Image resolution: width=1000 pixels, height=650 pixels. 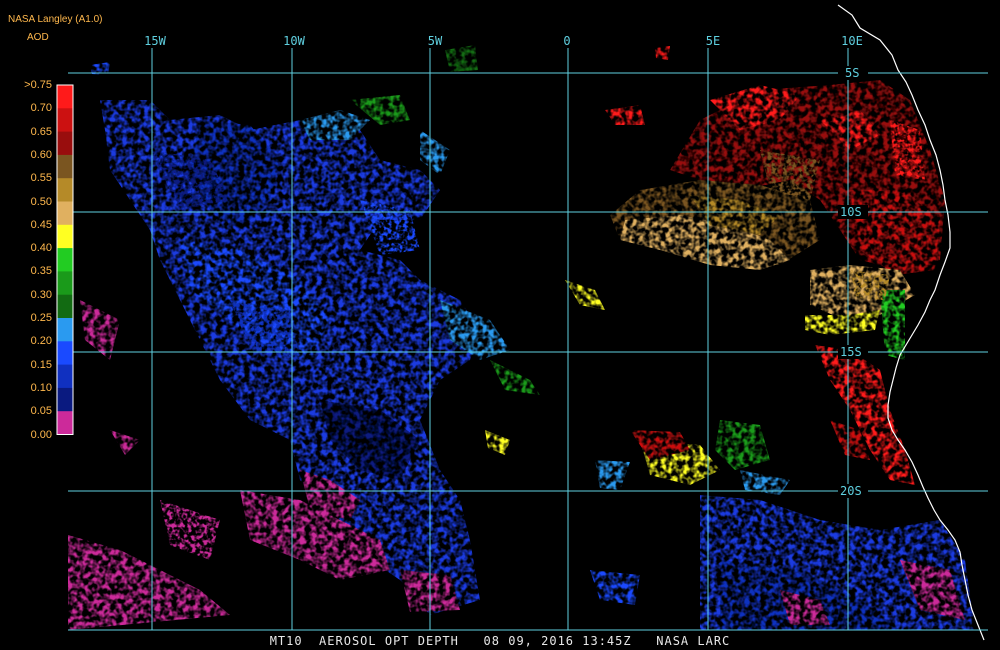 I want to click on legend-label-12: 0.15, so click(x=41, y=364).